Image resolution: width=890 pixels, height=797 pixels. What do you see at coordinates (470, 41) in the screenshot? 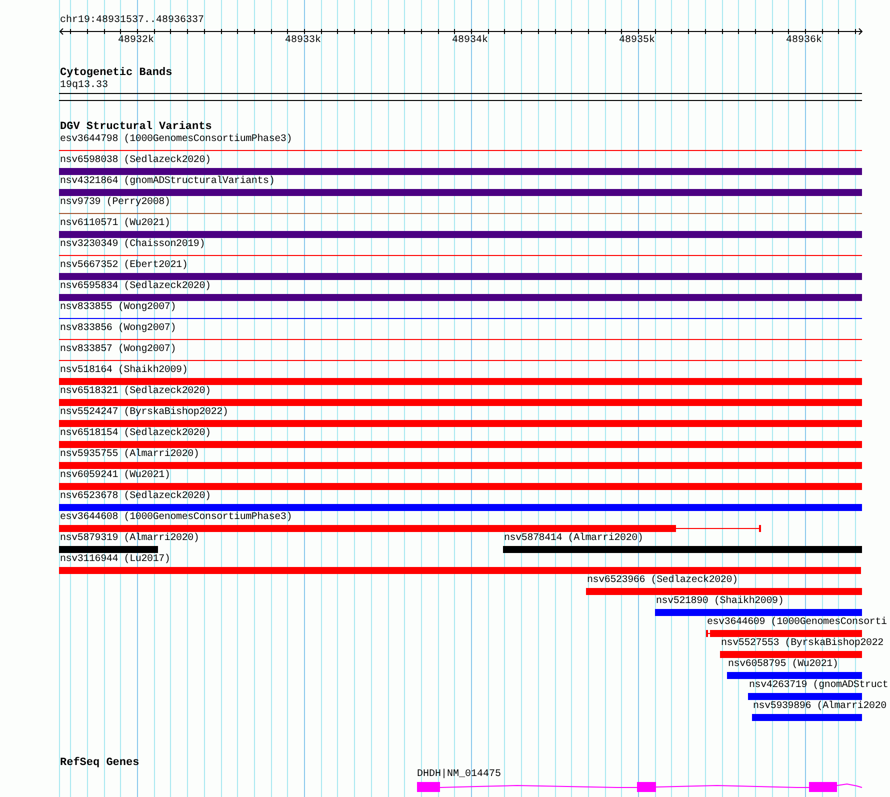
I see `tick-label: 48934k` at bounding box center [470, 41].